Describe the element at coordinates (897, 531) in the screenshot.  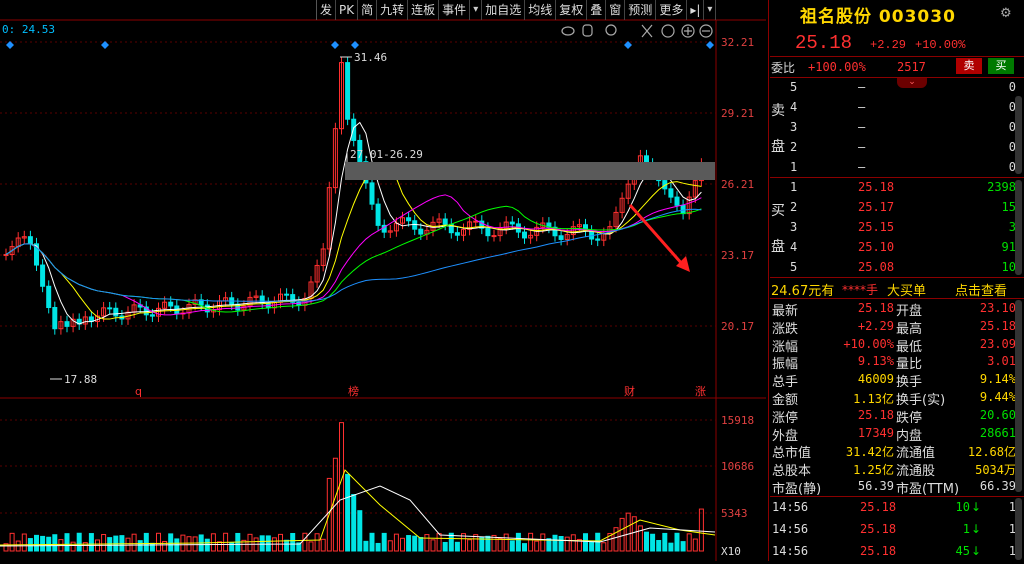
I see `trade-row: 14:56 25.18 1 ↓ 1` at that location.